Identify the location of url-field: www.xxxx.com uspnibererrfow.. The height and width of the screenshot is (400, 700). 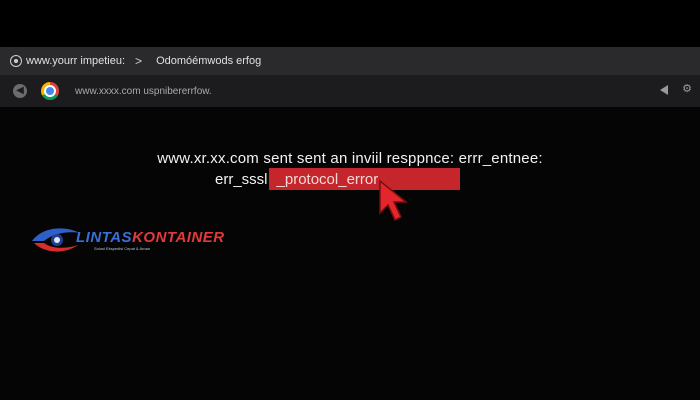
(143, 91).